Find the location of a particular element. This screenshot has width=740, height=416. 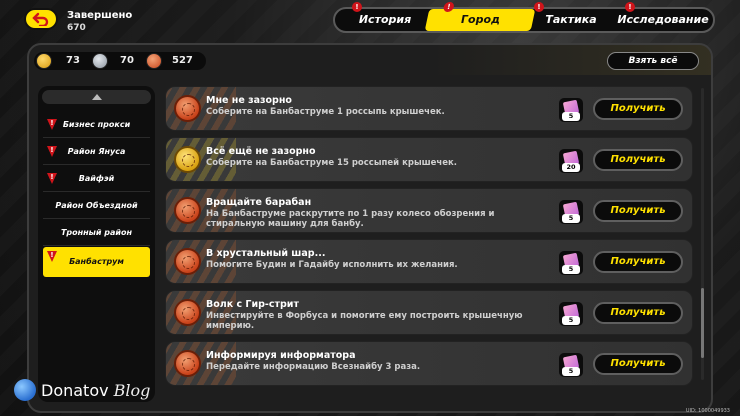

sidebar-item-label: Район Януса is located at coordinates (96, 151).